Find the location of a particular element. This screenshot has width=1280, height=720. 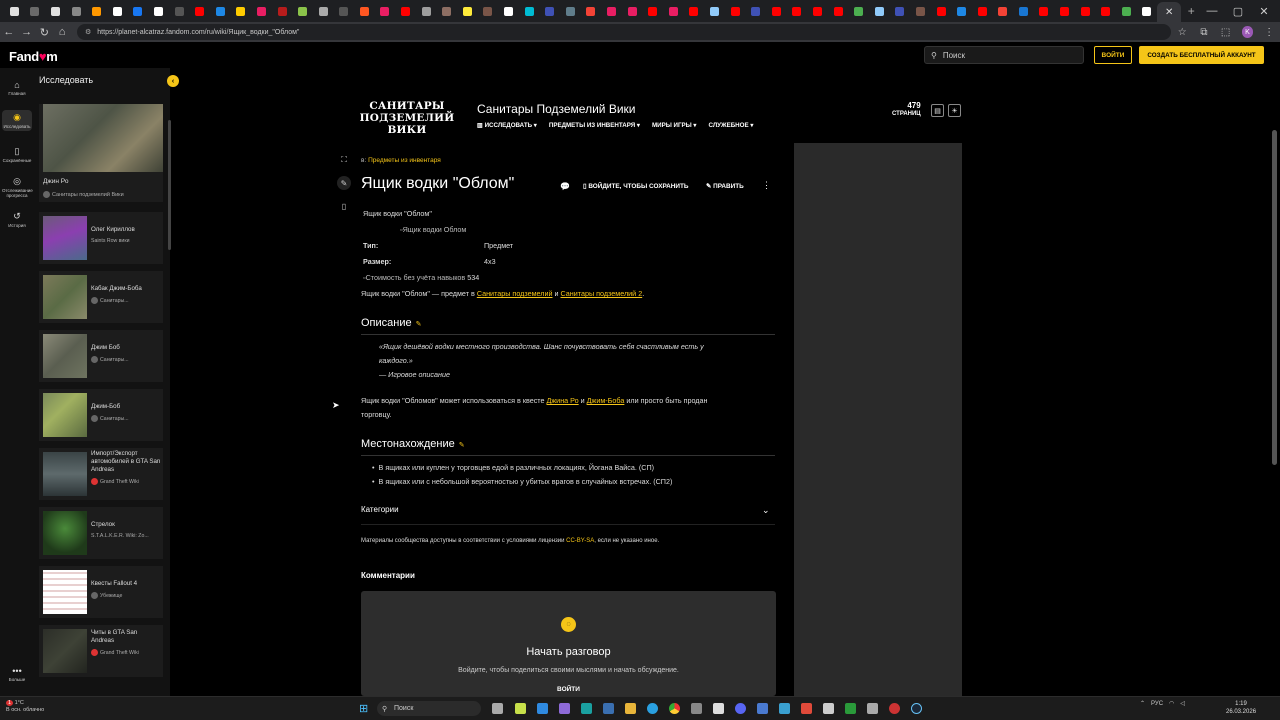

home-icon: ⌂ is located at coordinates (62, 32).